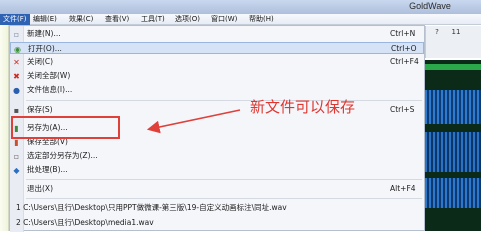  Describe the element at coordinates (303, 107) in the screenshot. I see `annotation-text: 新文件可以保存` at that location.